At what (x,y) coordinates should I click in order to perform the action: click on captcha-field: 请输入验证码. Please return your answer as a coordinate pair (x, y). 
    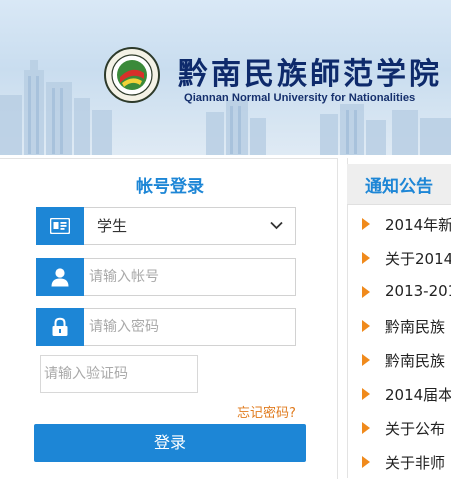
    Looking at the image, I should click on (119, 374).